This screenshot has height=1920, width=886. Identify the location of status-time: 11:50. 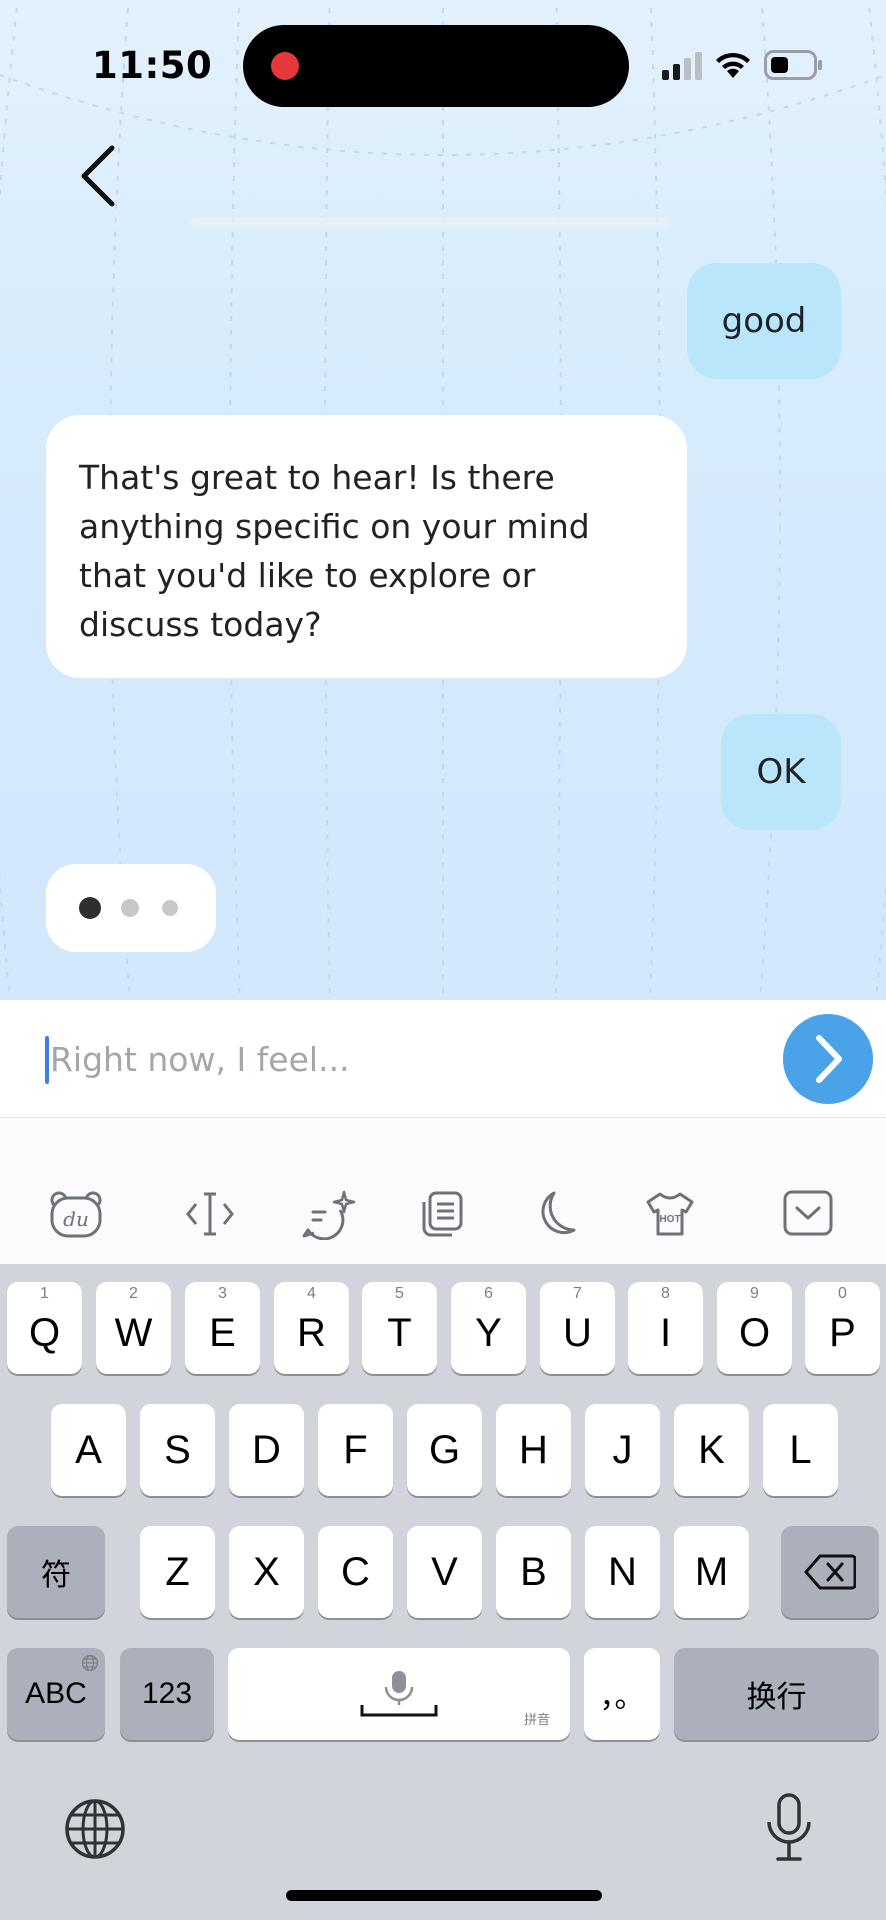
(152, 65).